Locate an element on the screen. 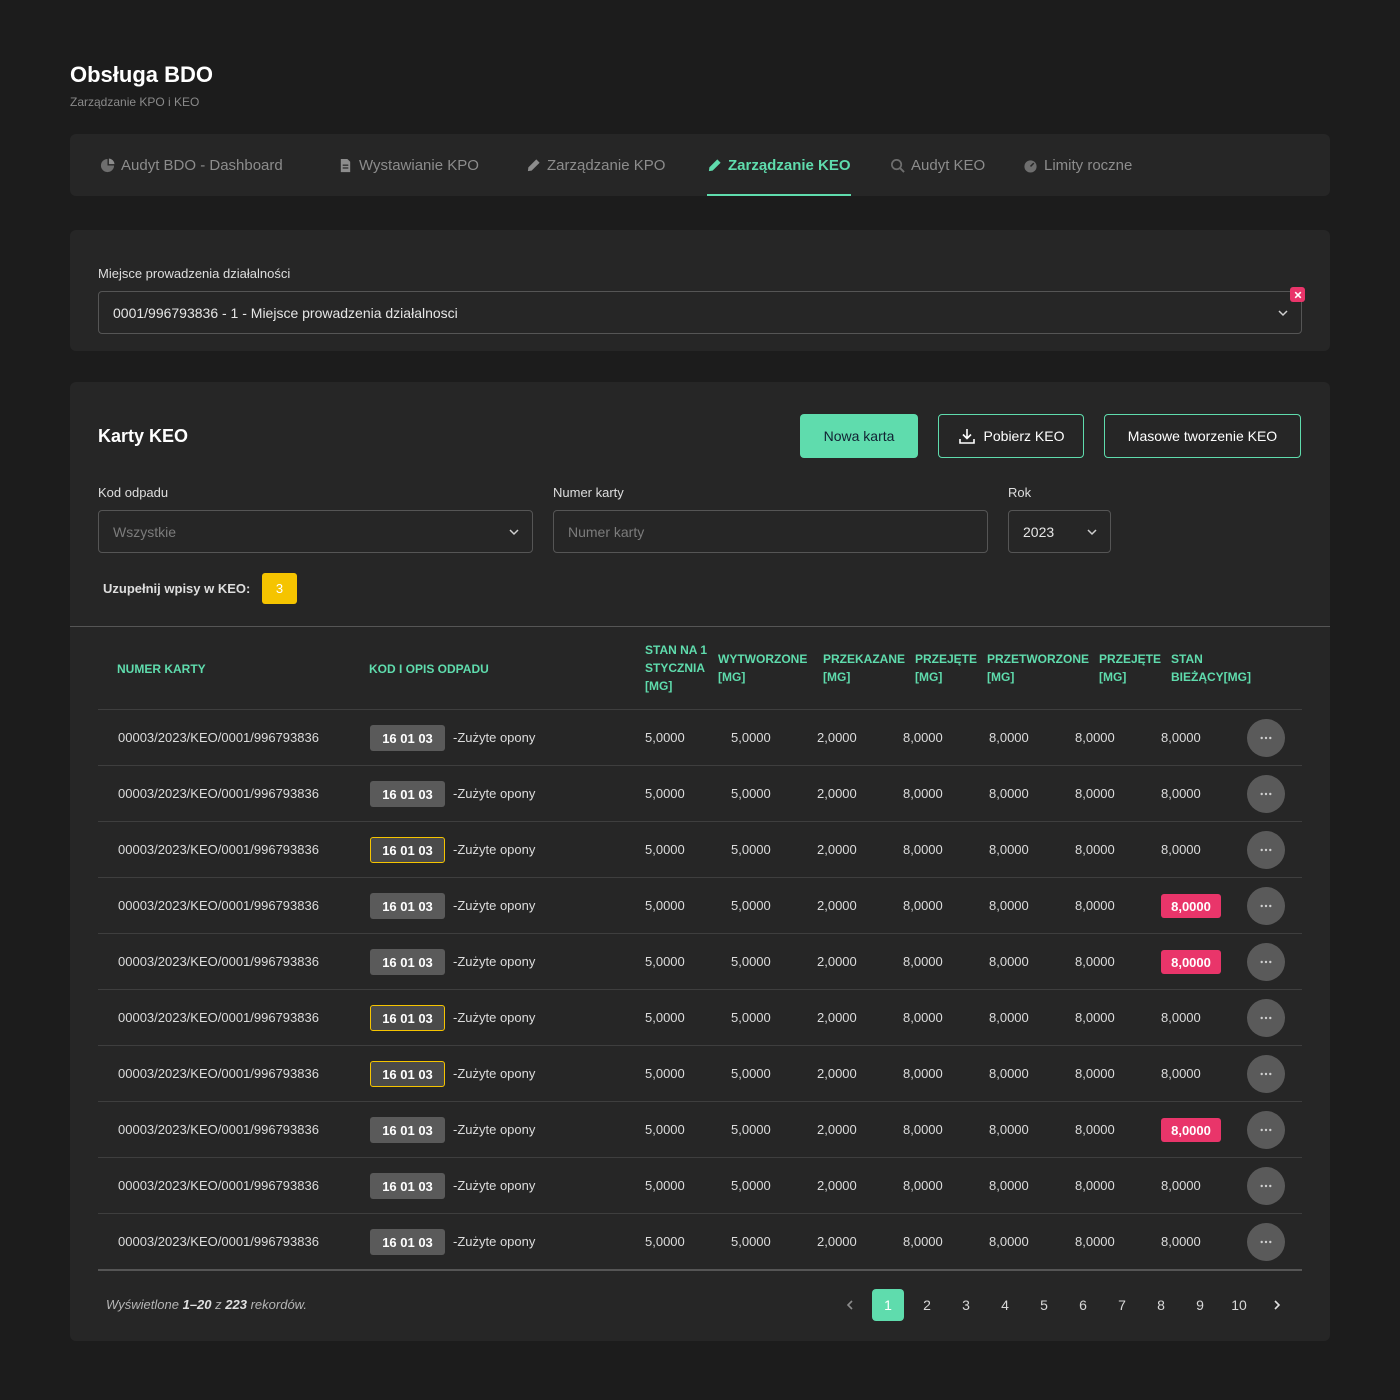  header-przekazane: PRZEKAZANE [Mg] is located at coordinates (864, 668).